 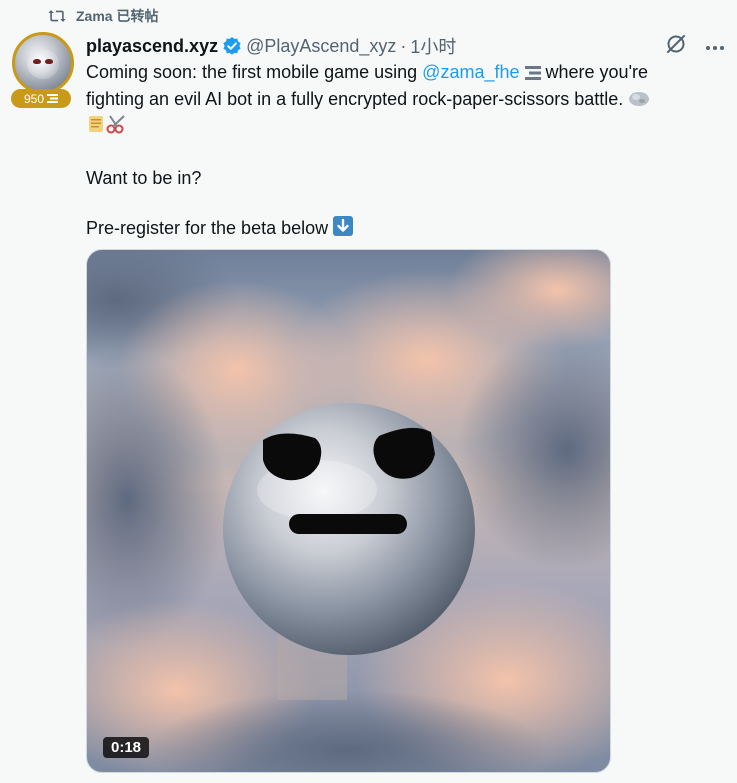 What do you see at coordinates (433, 46) in the screenshot?
I see `tweet-timestamp: 1小时` at bounding box center [433, 46].